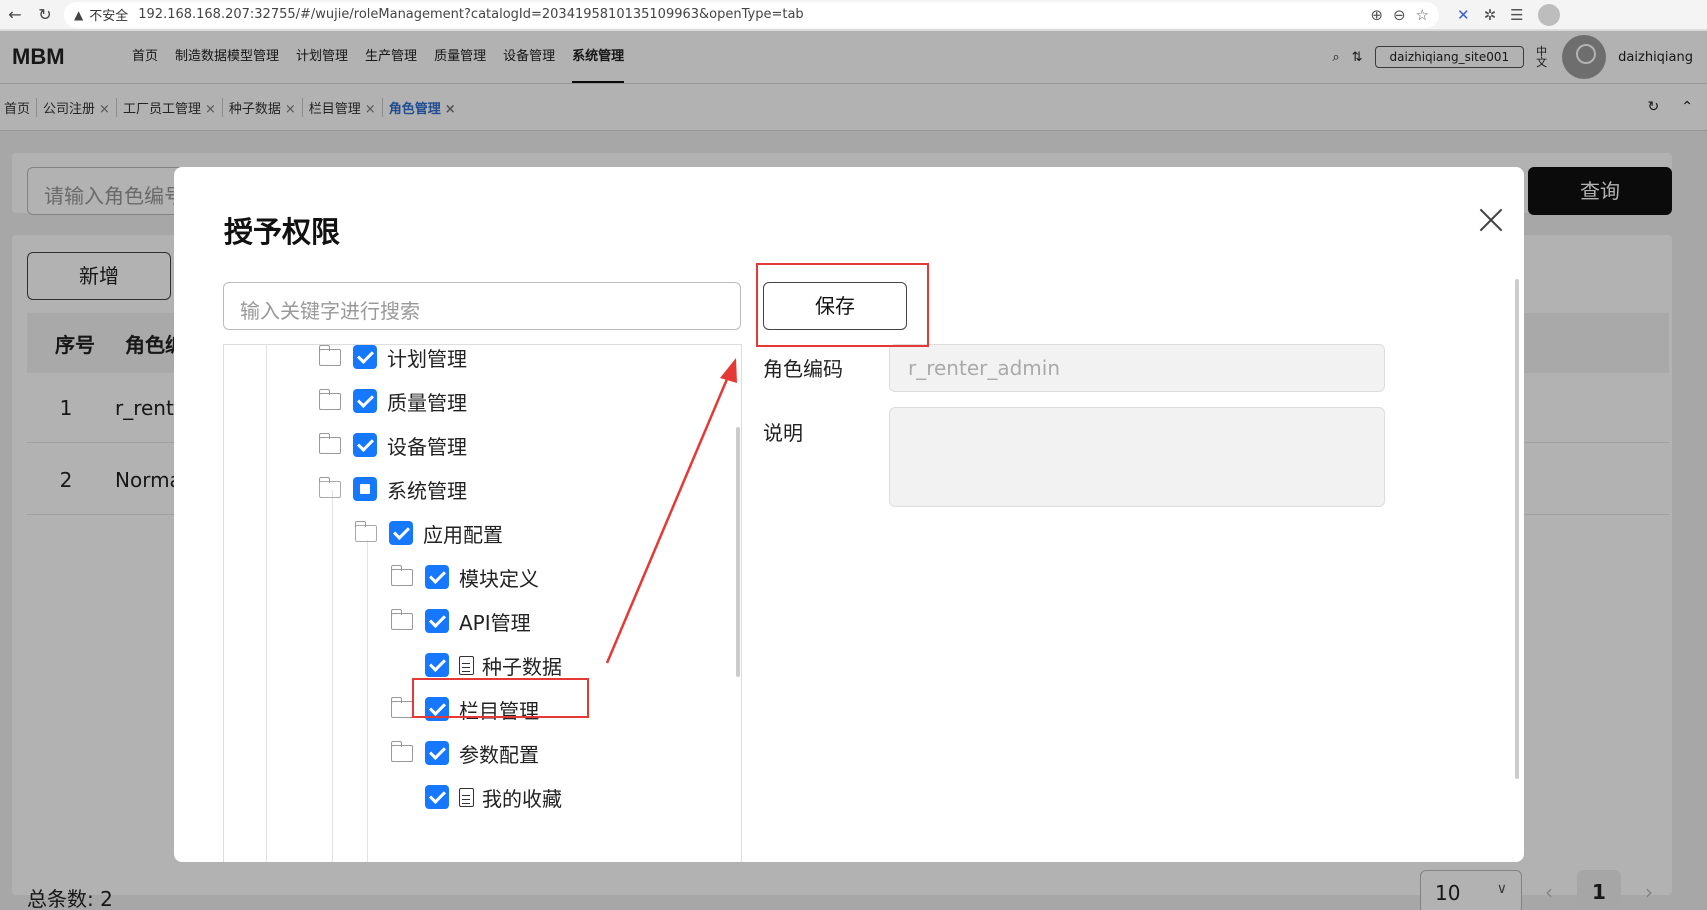 The height and width of the screenshot is (910, 1707). I want to click on annotation-arrow, so click(671, 511).